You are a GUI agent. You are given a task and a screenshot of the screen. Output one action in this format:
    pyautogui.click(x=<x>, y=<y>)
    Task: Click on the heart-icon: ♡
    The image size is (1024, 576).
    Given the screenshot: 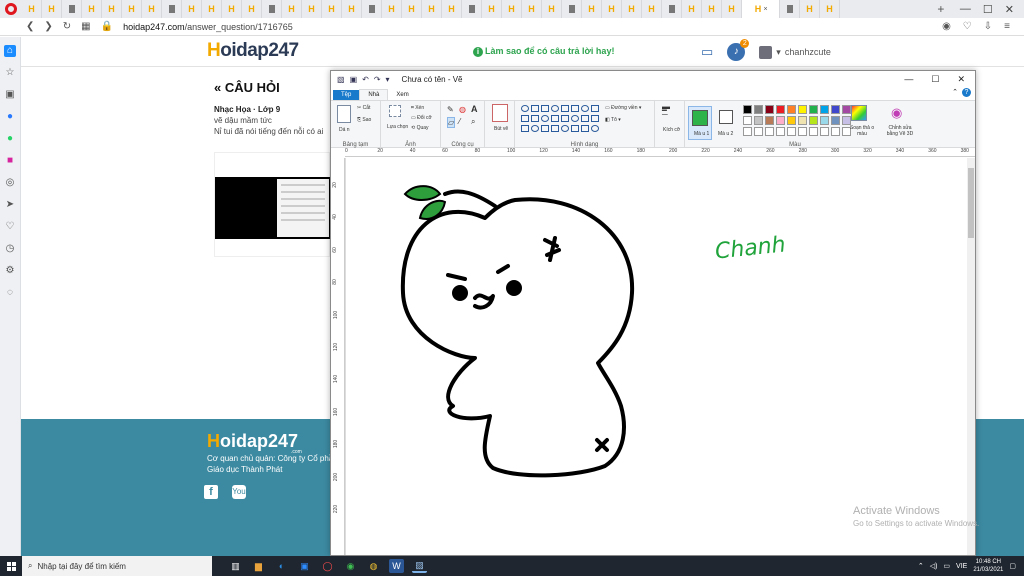 What is the action you would take?
    pyautogui.click(x=967, y=26)
    